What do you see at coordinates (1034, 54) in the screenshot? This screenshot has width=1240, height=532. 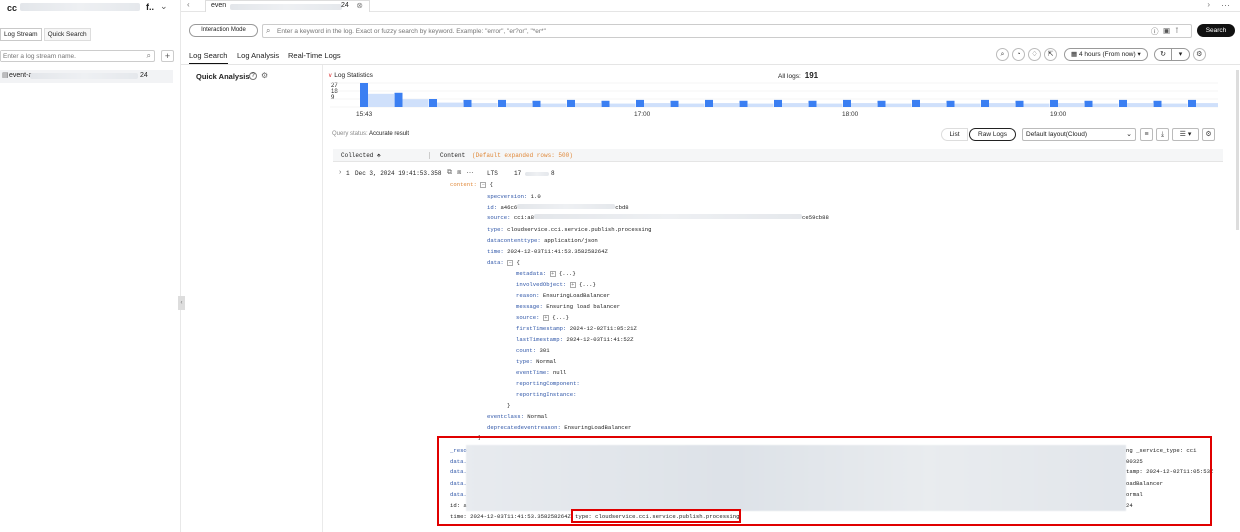 I see `alarm-icon: ♢` at bounding box center [1034, 54].